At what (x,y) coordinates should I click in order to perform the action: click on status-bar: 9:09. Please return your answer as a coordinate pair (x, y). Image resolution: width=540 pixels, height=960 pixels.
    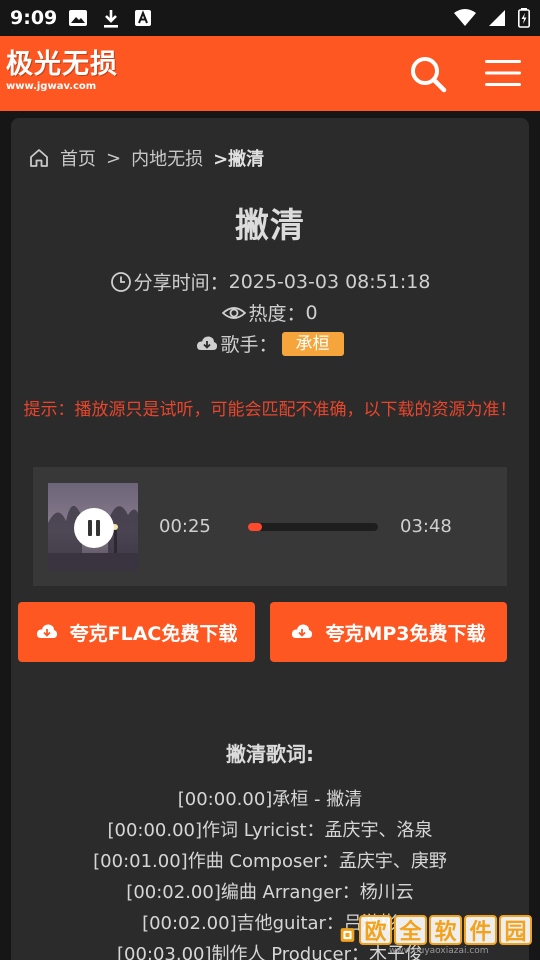
    Looking at the image, I should click on (270, 18).